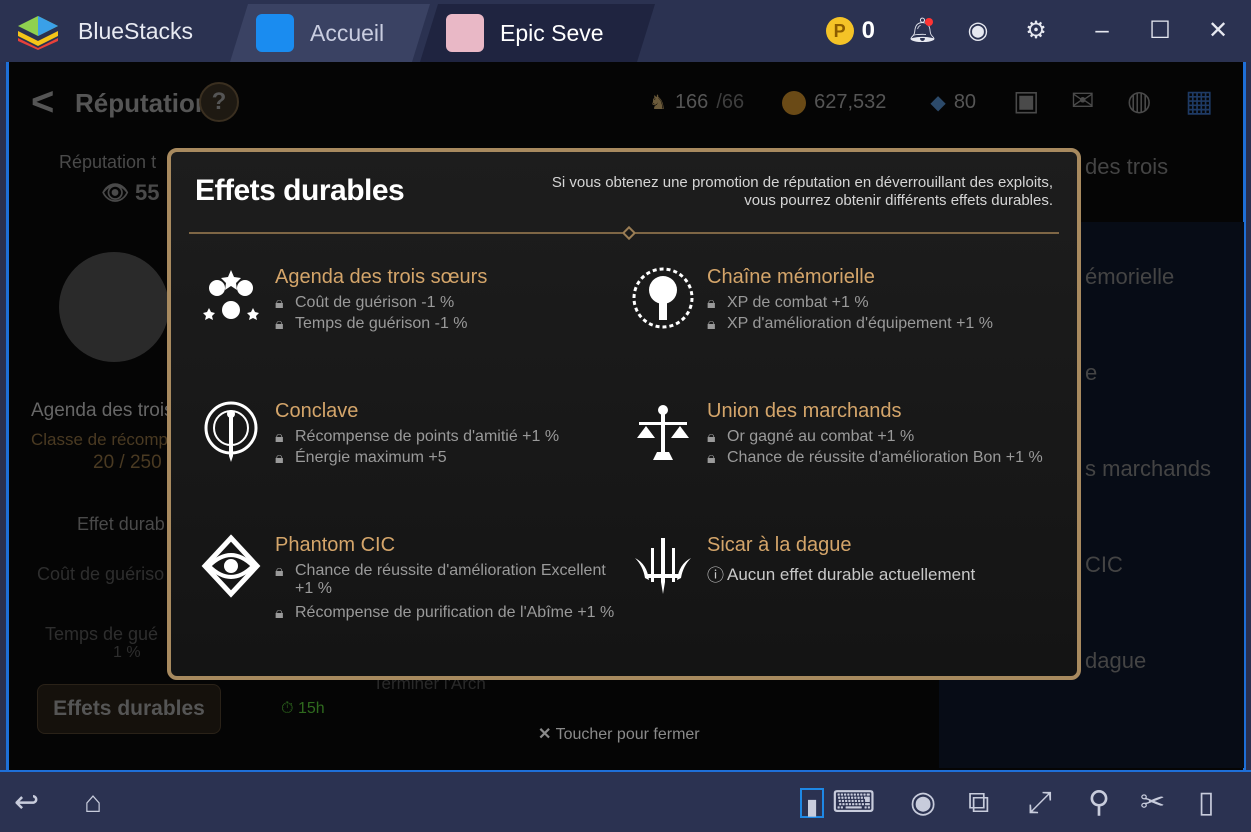 Image resolution: width=1251 pixels, height=832 pixels. What do you see at coordinates (663, 566) in the screenshot?
I see `dagger-emblem-icon` at bounding box center [663, 566].